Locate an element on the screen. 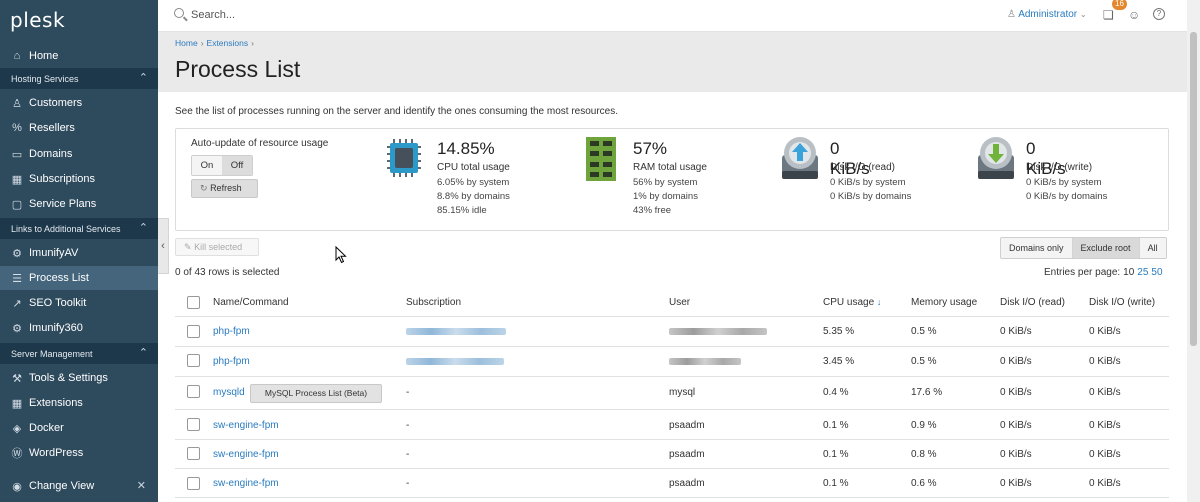 The width and height of the screenshot is (1200, 502). entries-50: 50 is located at coordinates (1156, 272).